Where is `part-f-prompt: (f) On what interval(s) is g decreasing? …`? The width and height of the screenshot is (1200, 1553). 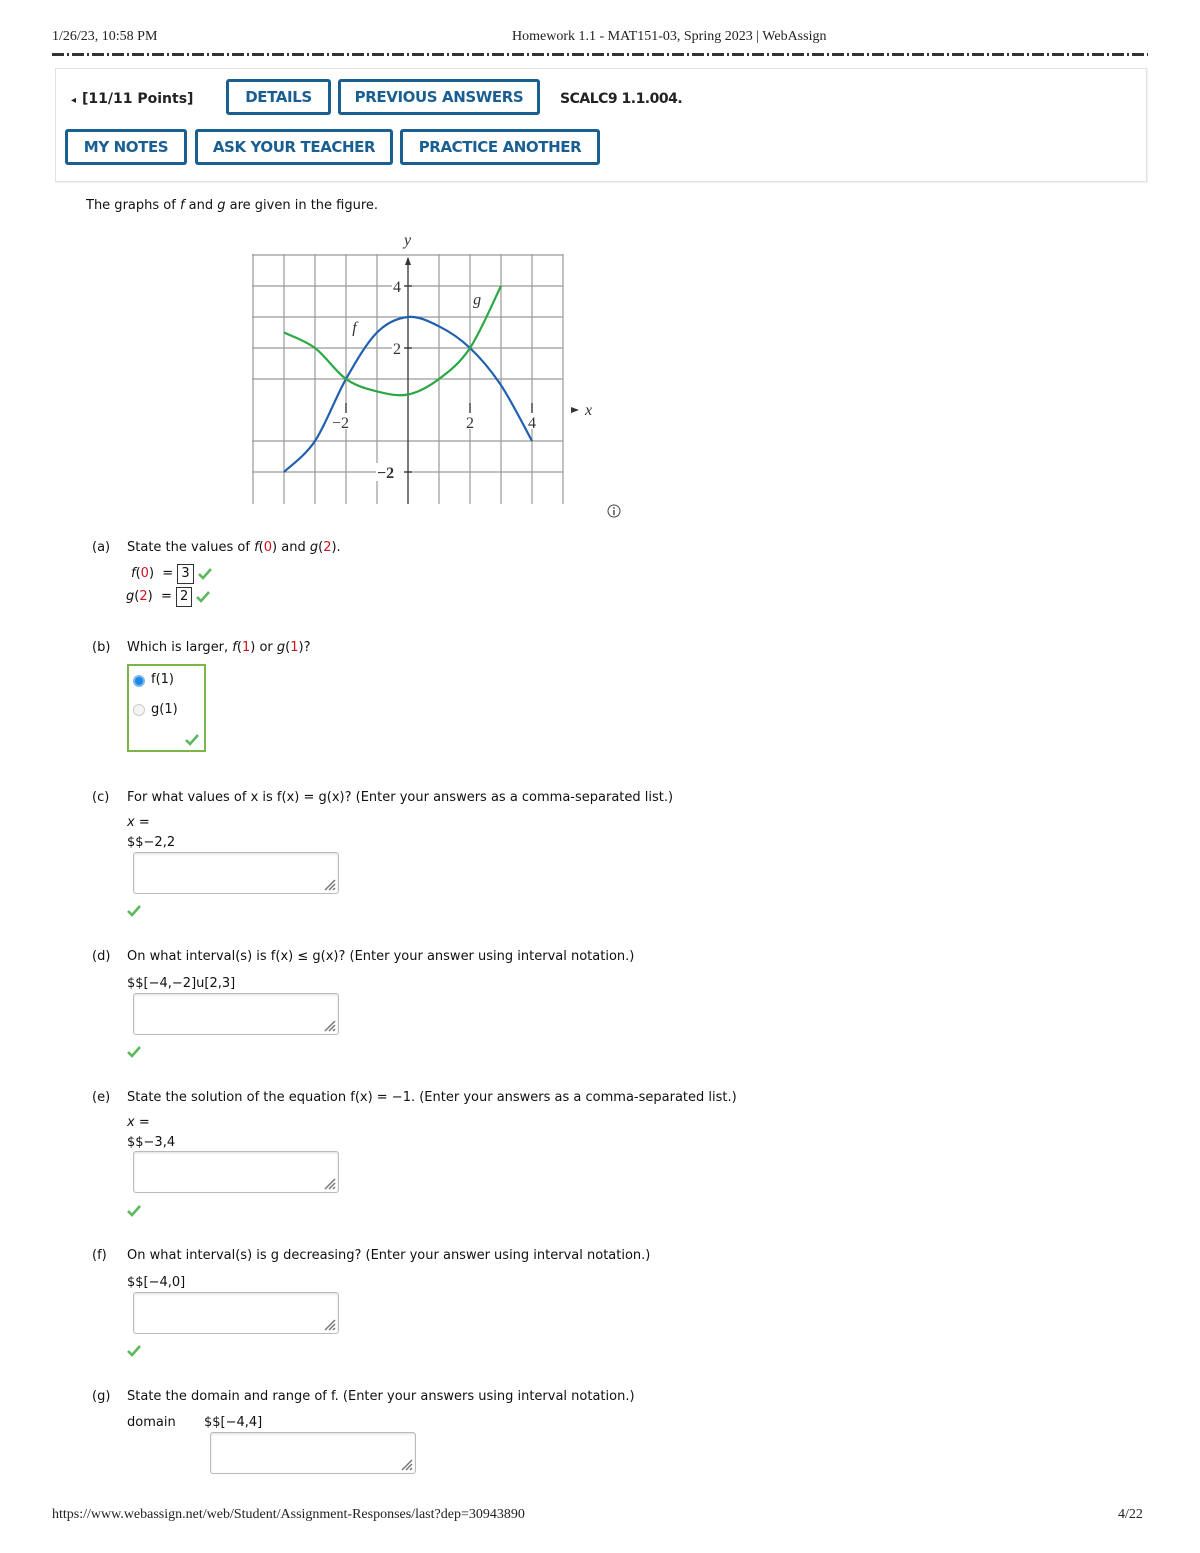 part-f-prompt: (f) On what interval(s) is g decreasing? … is located at coordinates (371, 1255).